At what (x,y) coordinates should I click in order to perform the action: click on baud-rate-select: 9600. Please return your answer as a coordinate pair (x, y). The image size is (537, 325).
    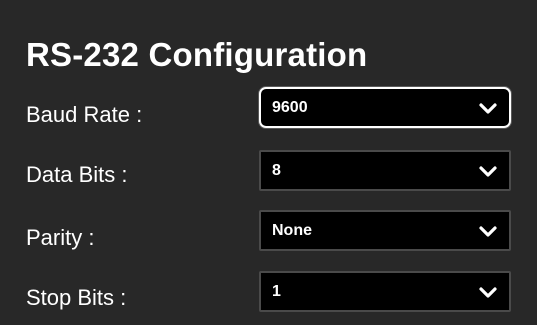
    Looking at the image, I should click on (385, 107).